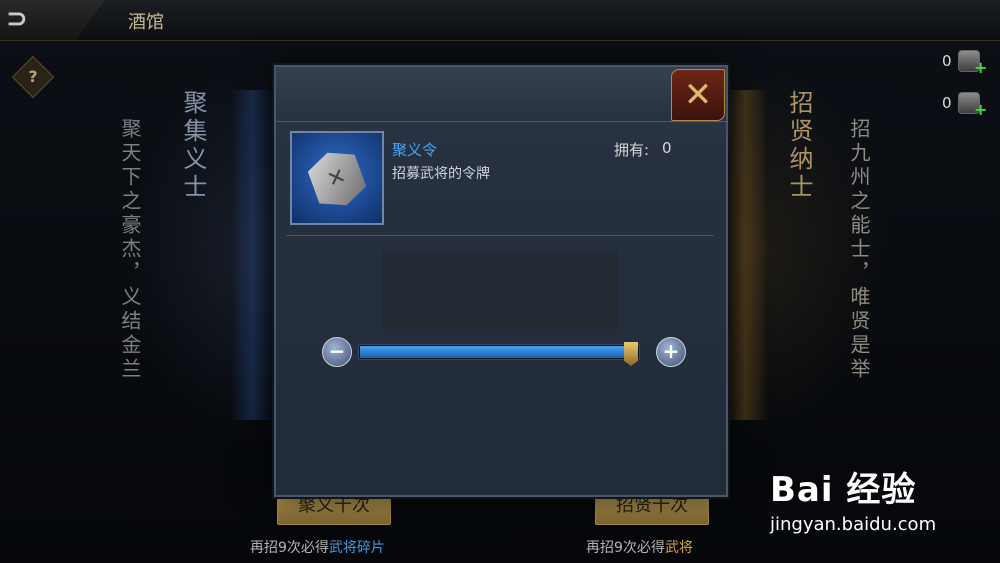 The height and width of the screenshot is (563, 1000). Describe the element at coordinates (17, 19) in the screenshot. I see `back-icon: ⊃` at that location.